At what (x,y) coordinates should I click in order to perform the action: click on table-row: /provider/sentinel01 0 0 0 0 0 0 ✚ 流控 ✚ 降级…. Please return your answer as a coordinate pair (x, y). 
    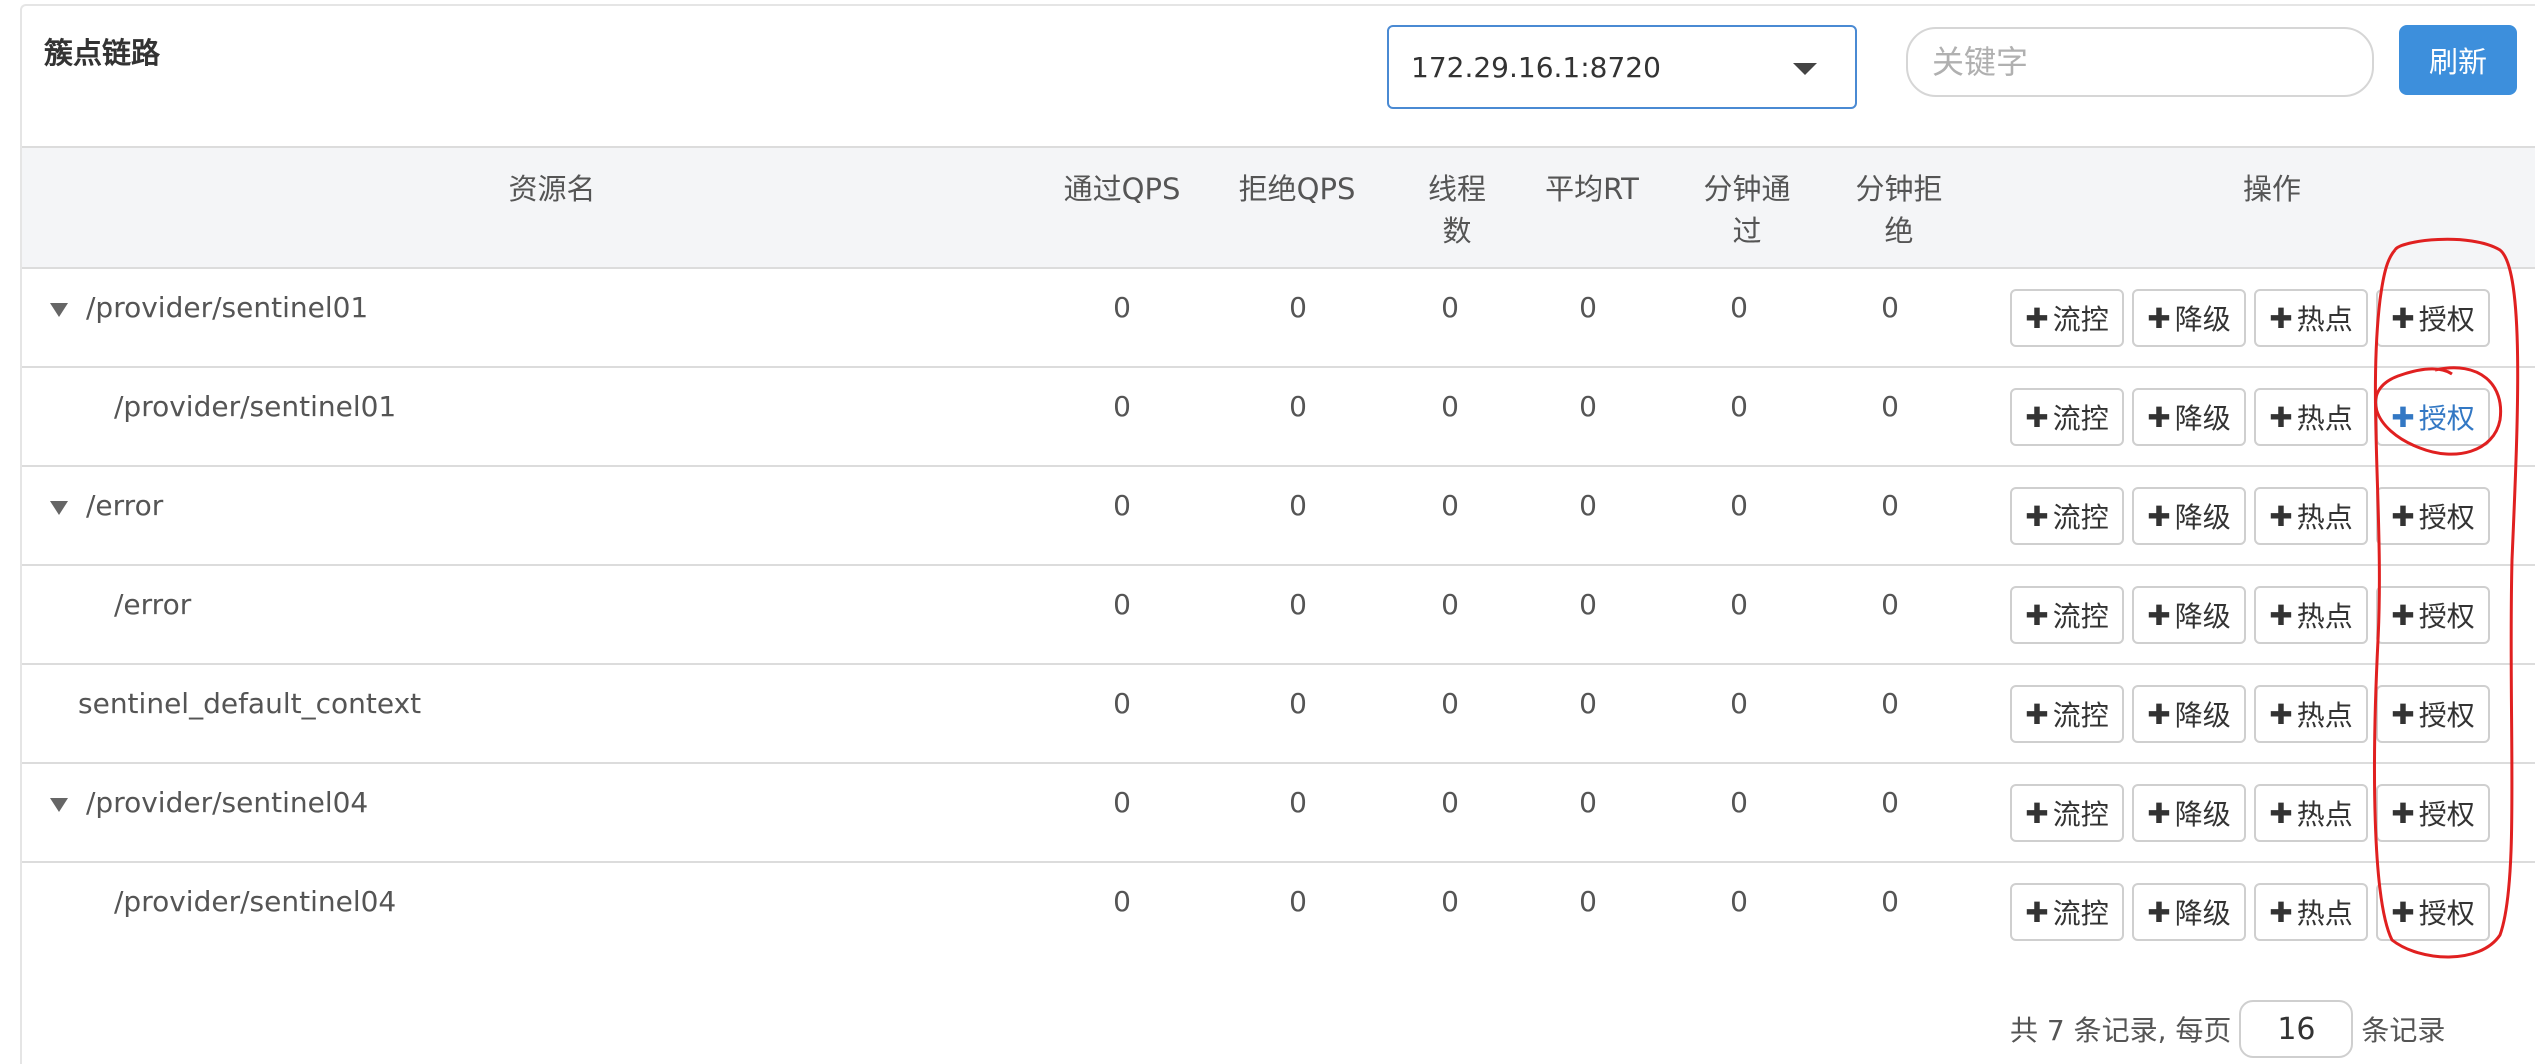
    Looking at the image, I should click on (1278, 417).